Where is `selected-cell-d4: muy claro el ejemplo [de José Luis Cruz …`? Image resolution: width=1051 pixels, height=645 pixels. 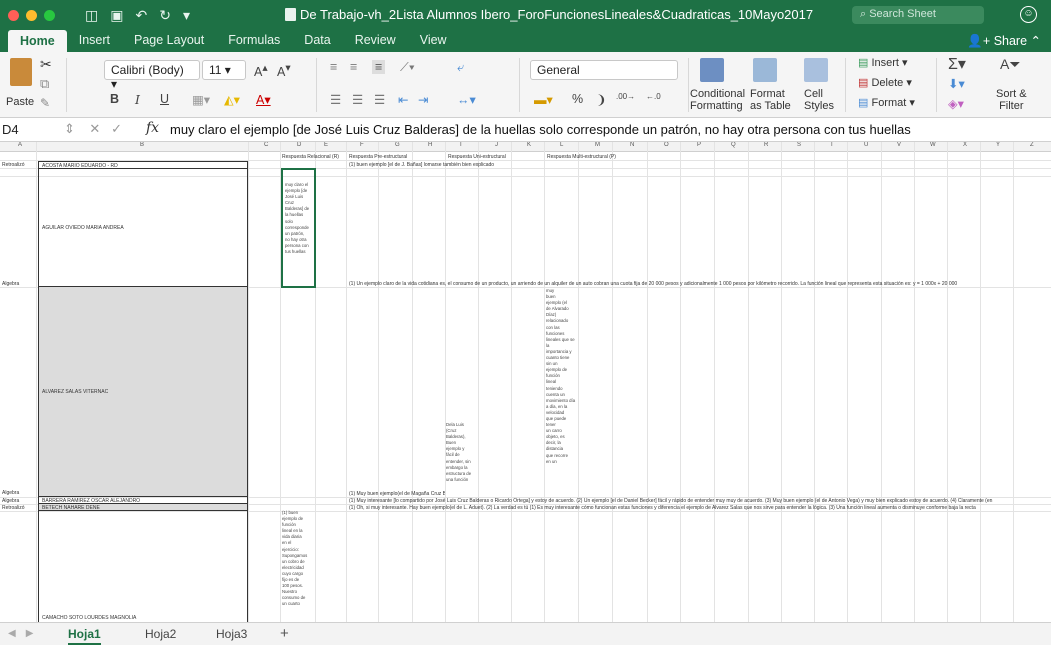
selected-cell-d4: muy claro el ejemplo [de José Luis Cruz … is located at coordinates (298, 228).